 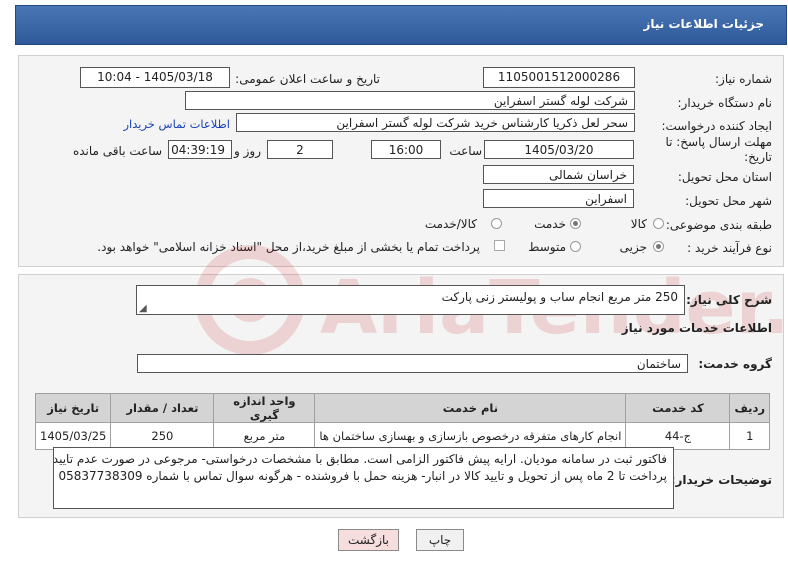 What do you see at coordinates (162, 436) in the screenshot?
I see `cell-qty: 250` at bounding box center [162, 436].